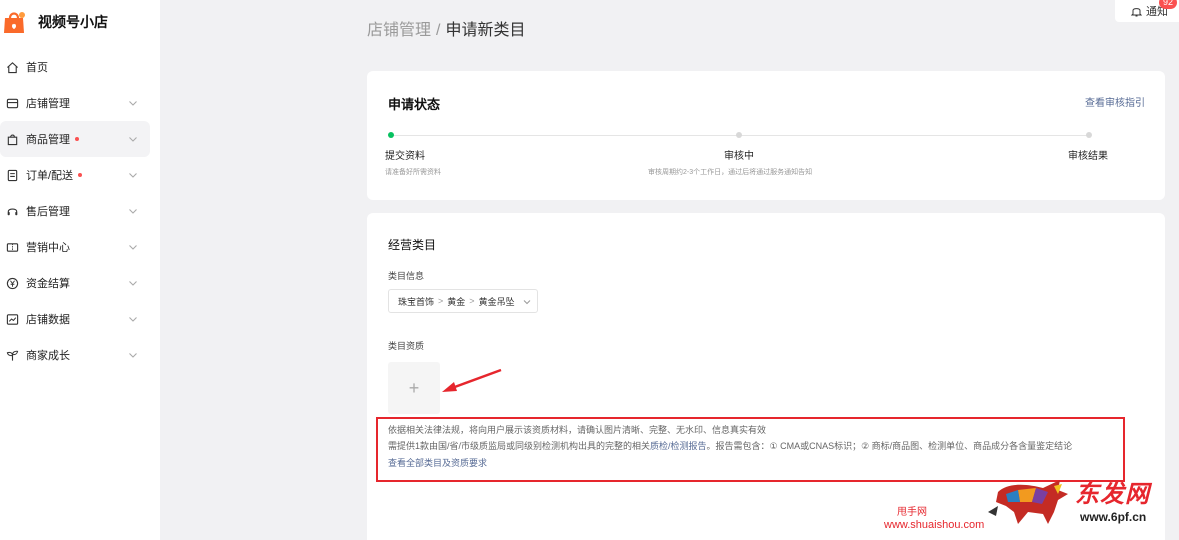  I want to click on breadcrumb-parent-link: 店铺管理, so click(399, 30).